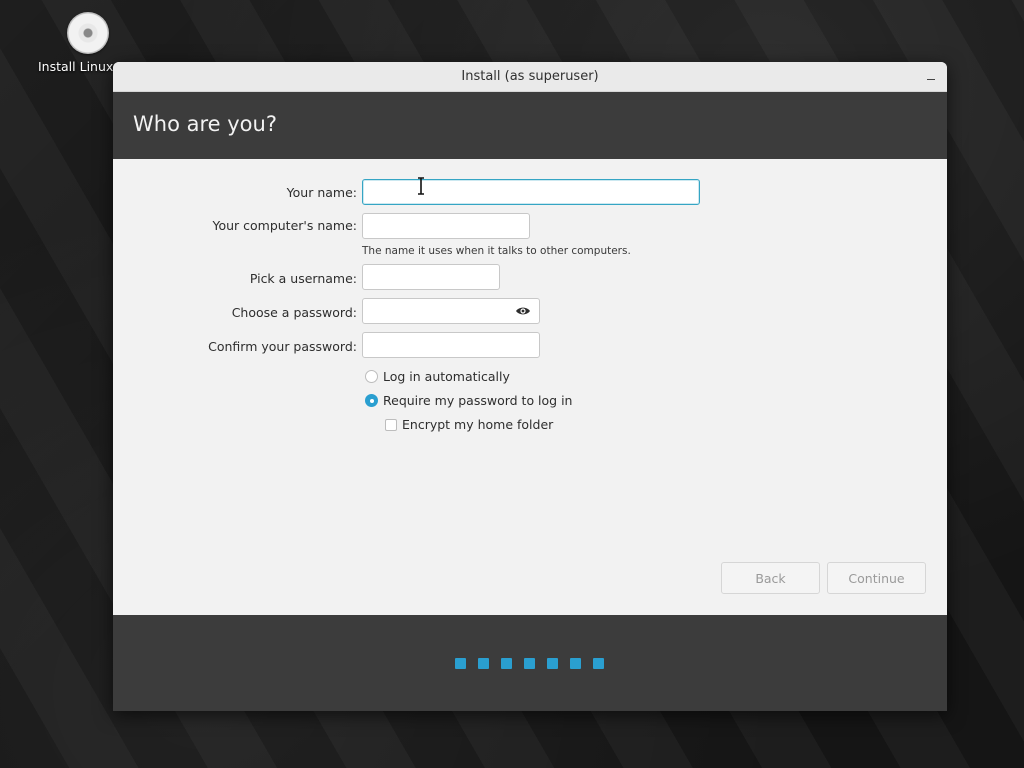 The height and width of the screenshot is (768, 1024). What do you see at coordinates (391, 424) in the screenshot?
I see `encrypt-home-checkbox` at bounding box center [391, 424].